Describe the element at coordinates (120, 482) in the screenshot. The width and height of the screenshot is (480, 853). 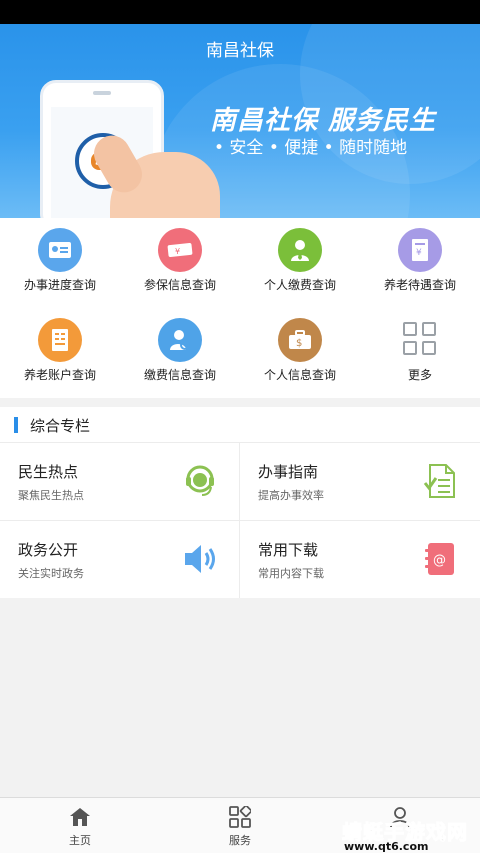
I see `card-livelihood-hotspots: 民生热点 聚焦民生热点` at that location.